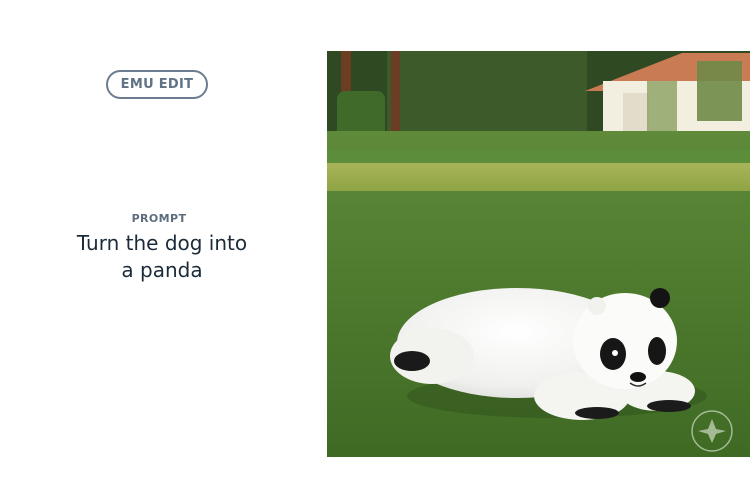  Describe the element at coordinates (157, 84) in the screenshot. I see `badge-emu-edit: EMU EDIT` at that location.